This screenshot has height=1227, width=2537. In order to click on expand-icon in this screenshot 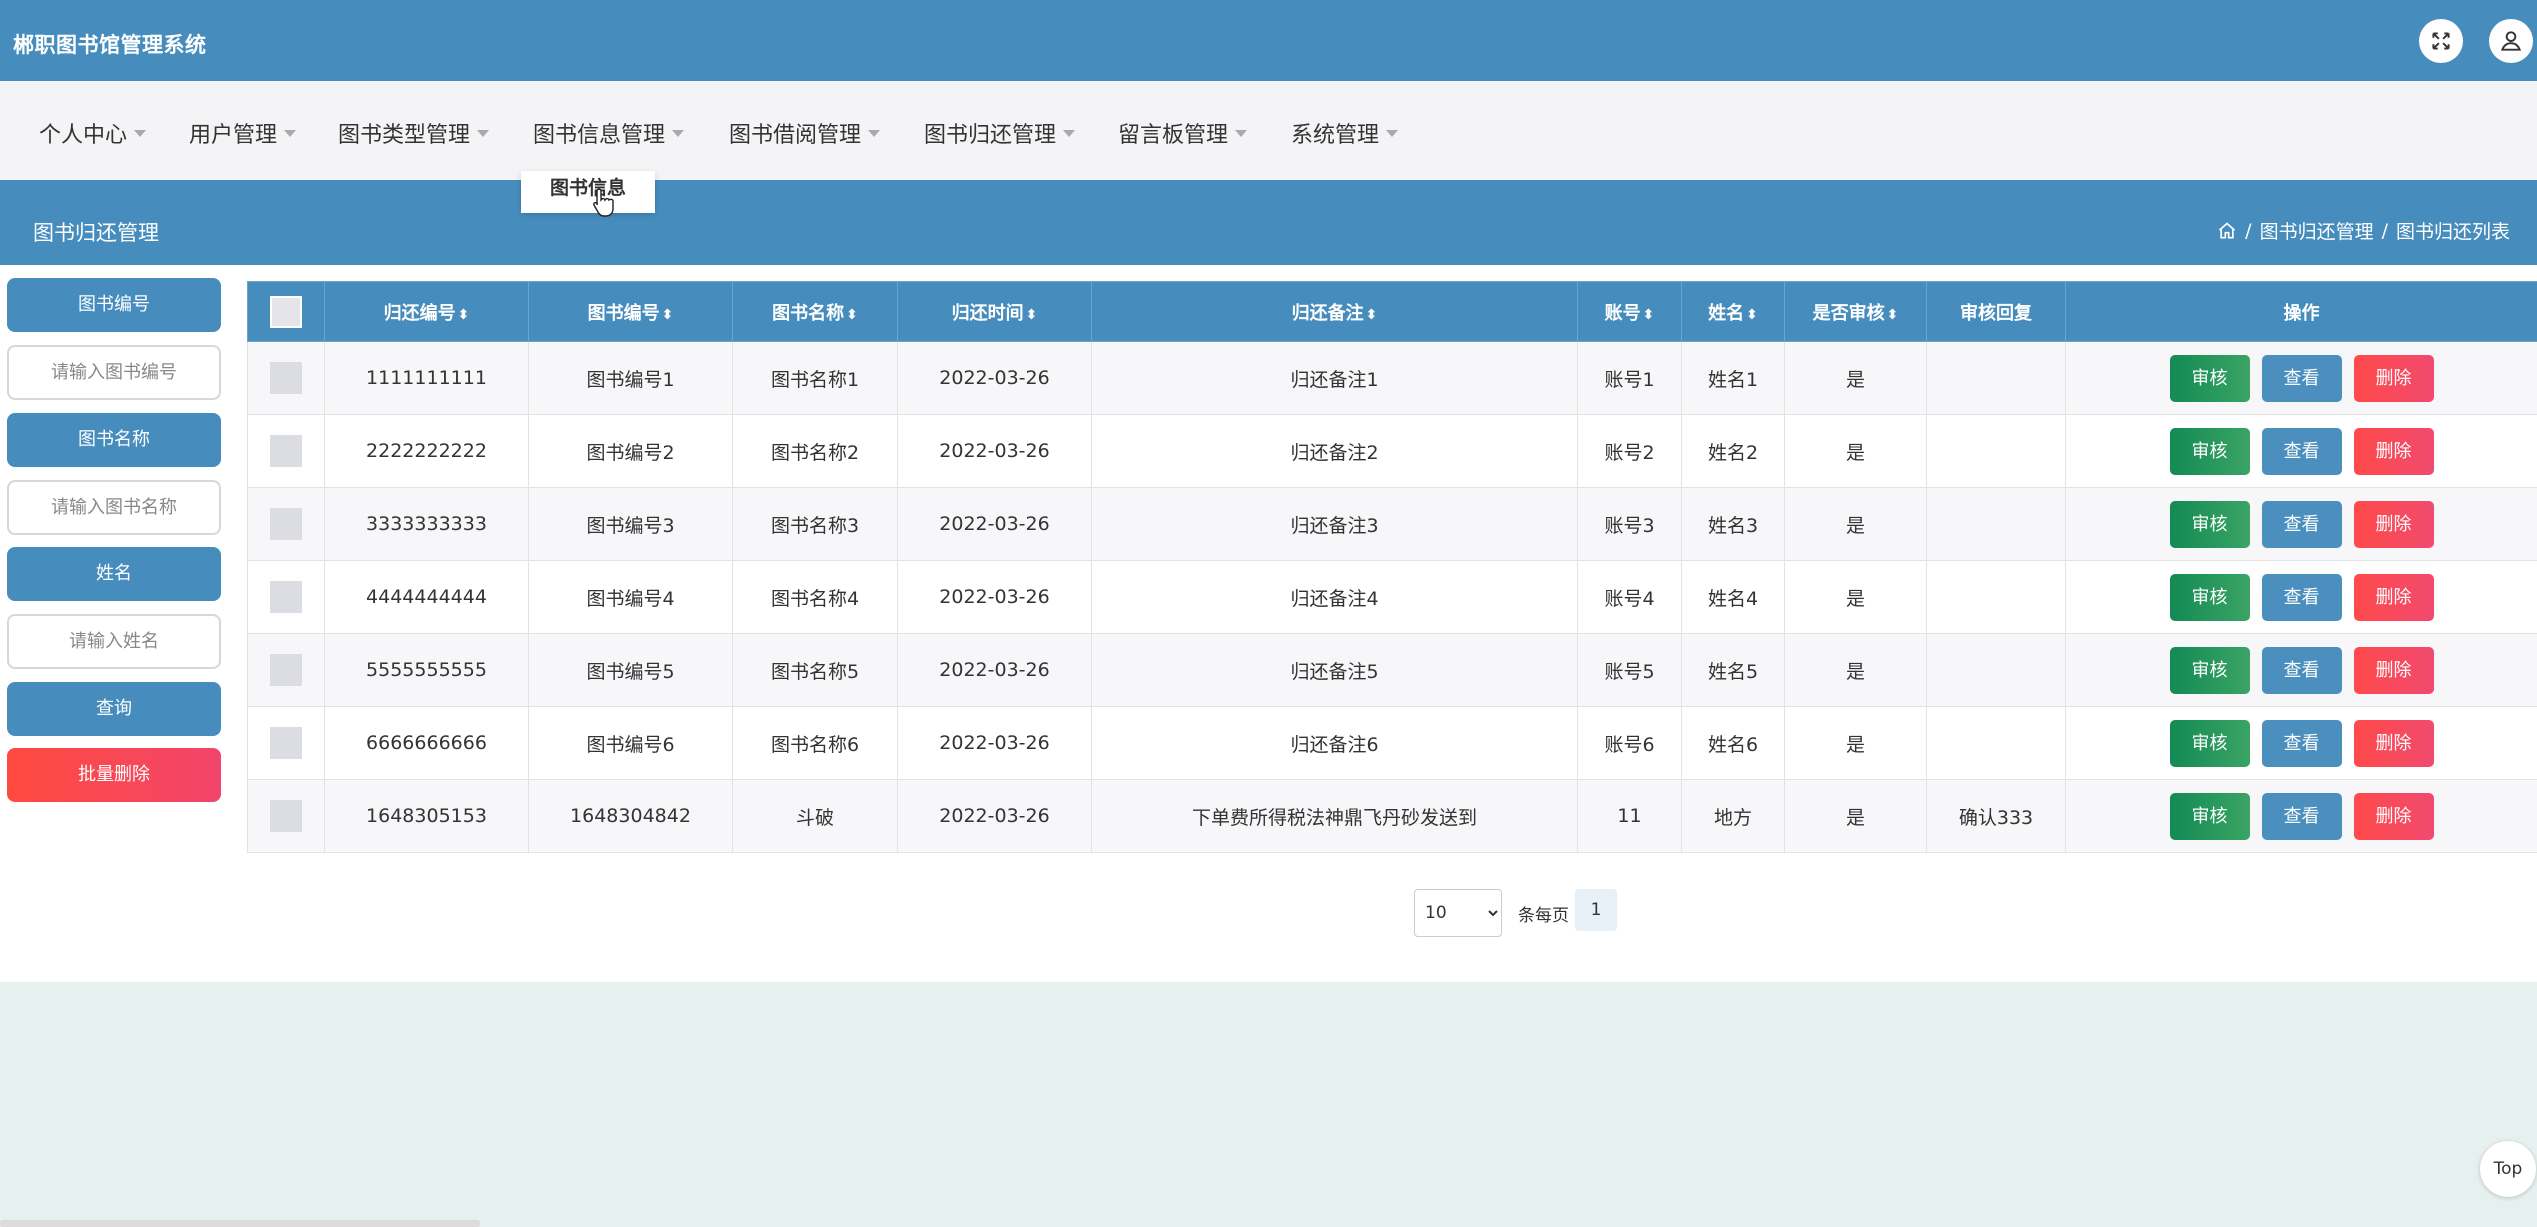, I will do `click(2441, 41)`.